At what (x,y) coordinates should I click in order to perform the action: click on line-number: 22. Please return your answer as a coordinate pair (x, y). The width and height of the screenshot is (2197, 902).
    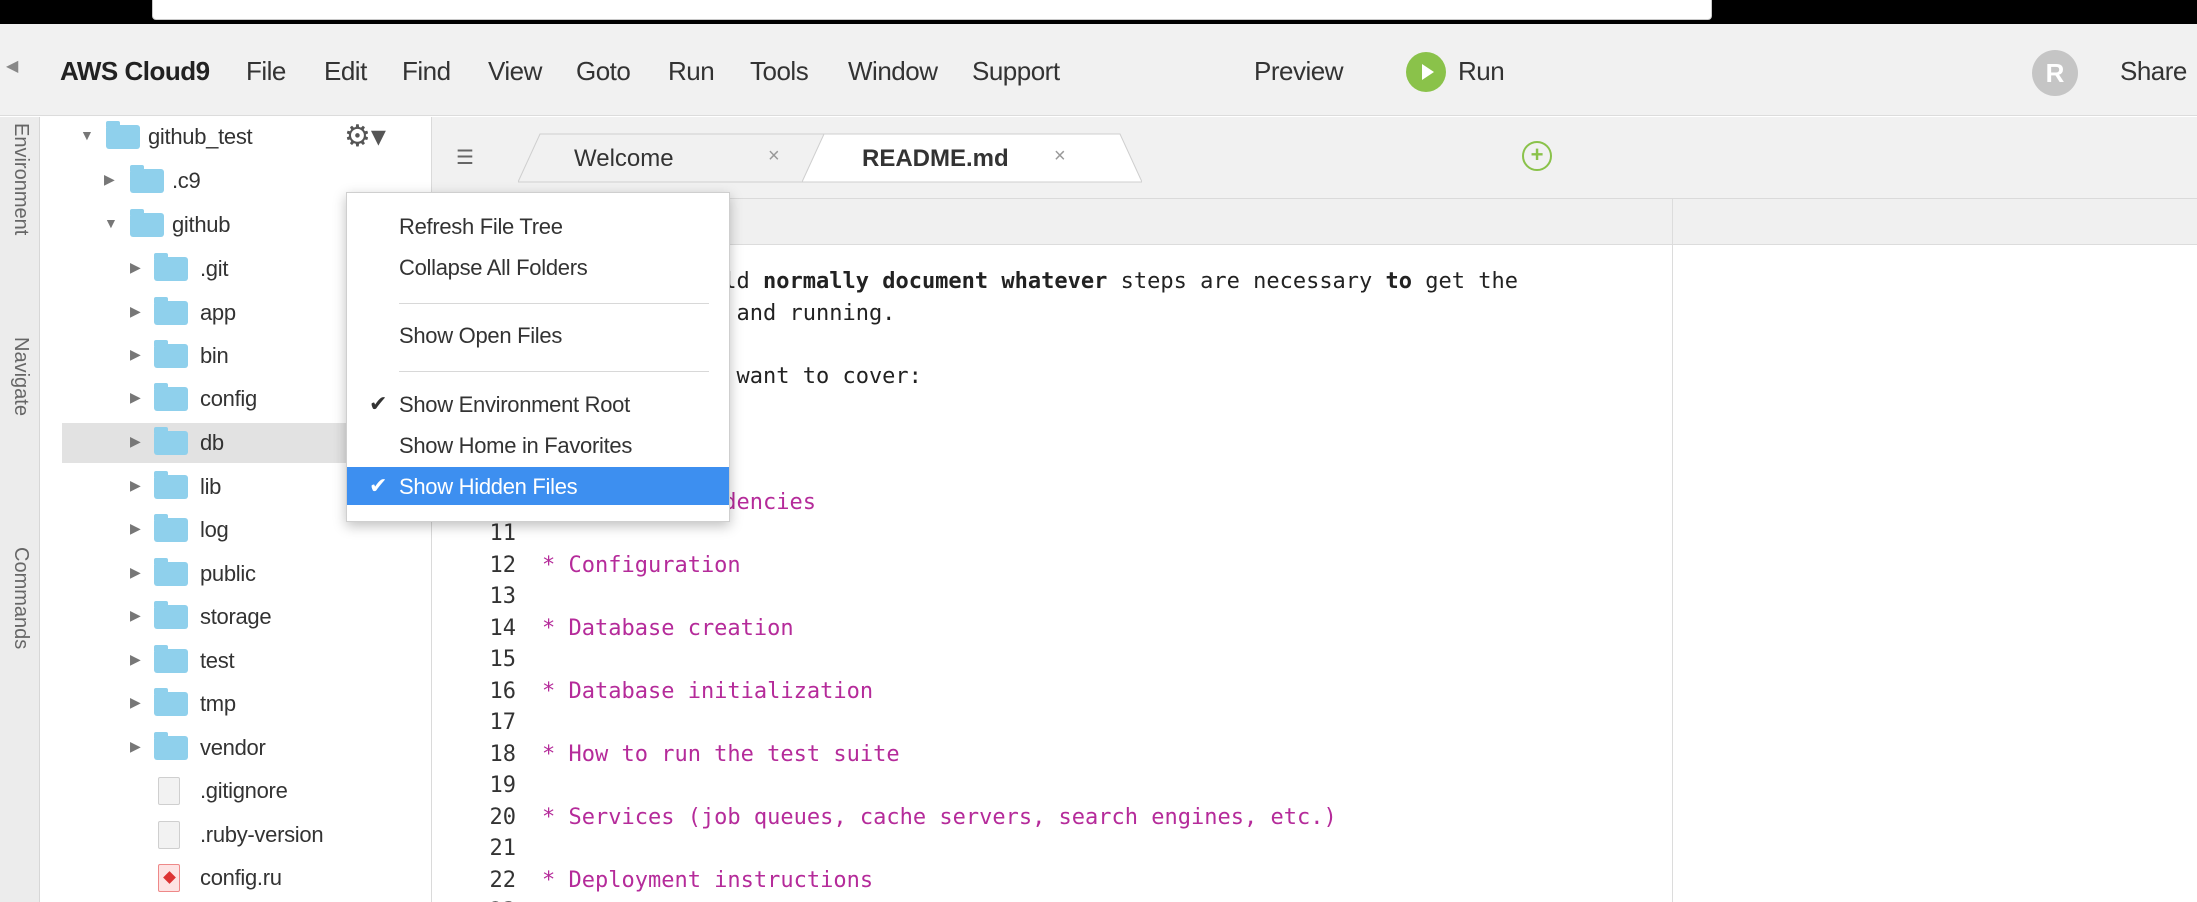
    Looking at the image, I should click on (503, 880).